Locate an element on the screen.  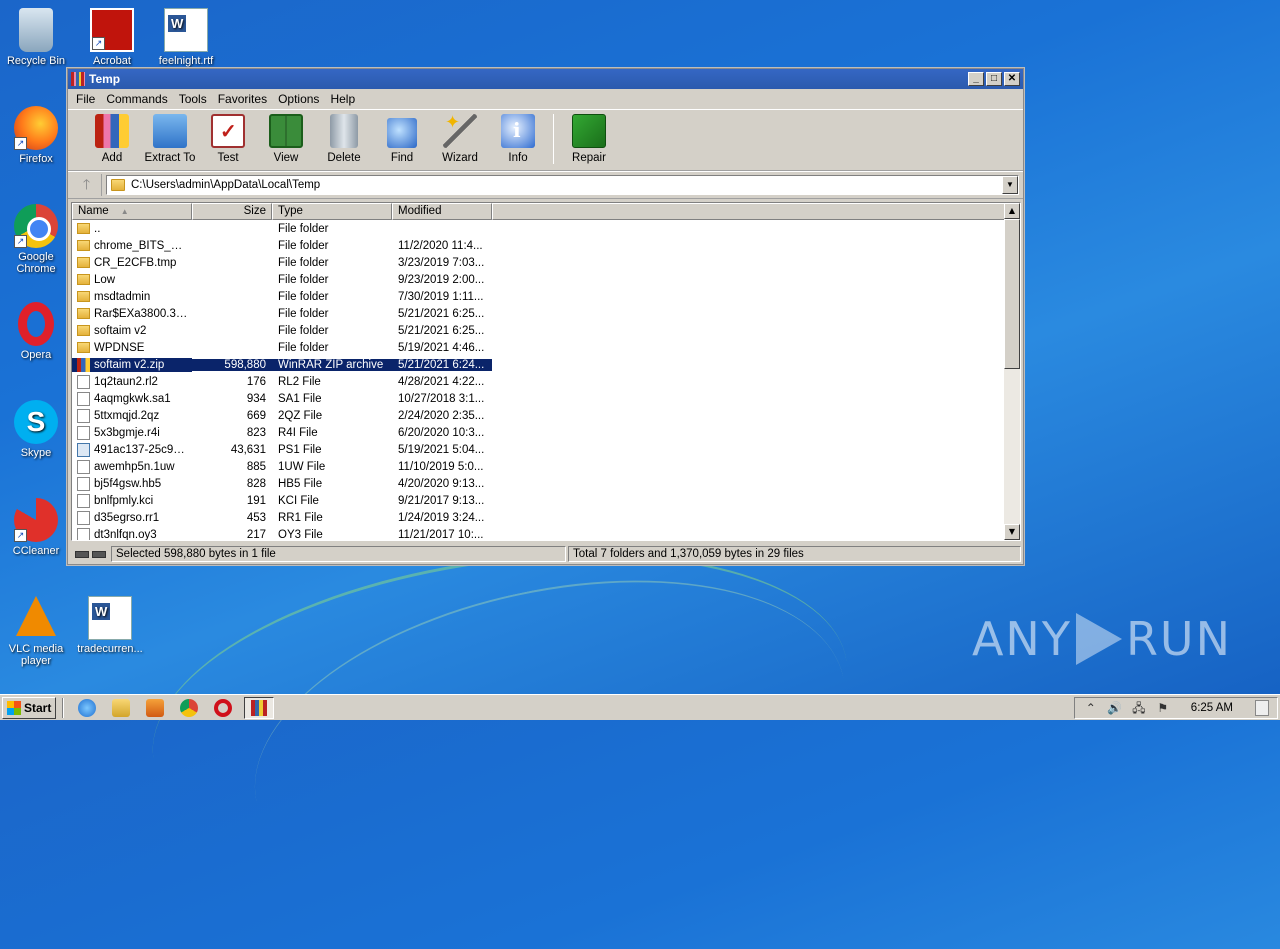
file-explorer-icon is located at coordinates (121, 707).